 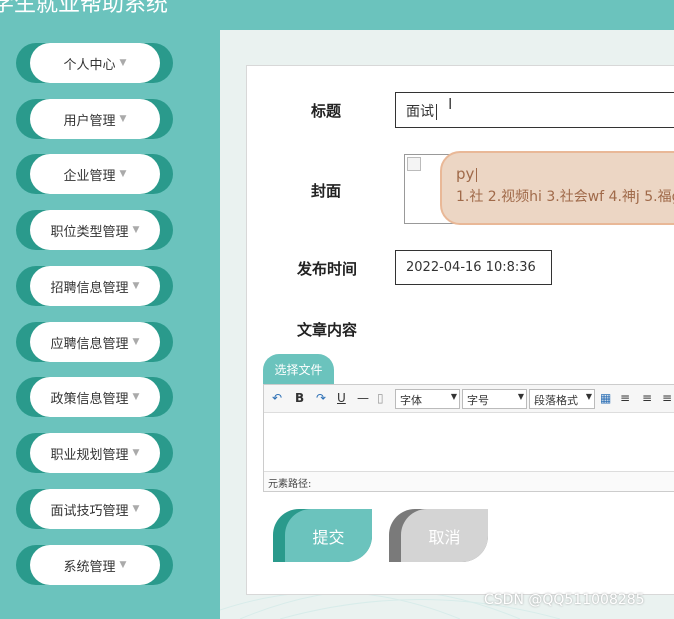 What do you see at coordinates (444, 535) in the screenshot?
I see `cancel-button-label: 取消` at bounding box center [444, 535].